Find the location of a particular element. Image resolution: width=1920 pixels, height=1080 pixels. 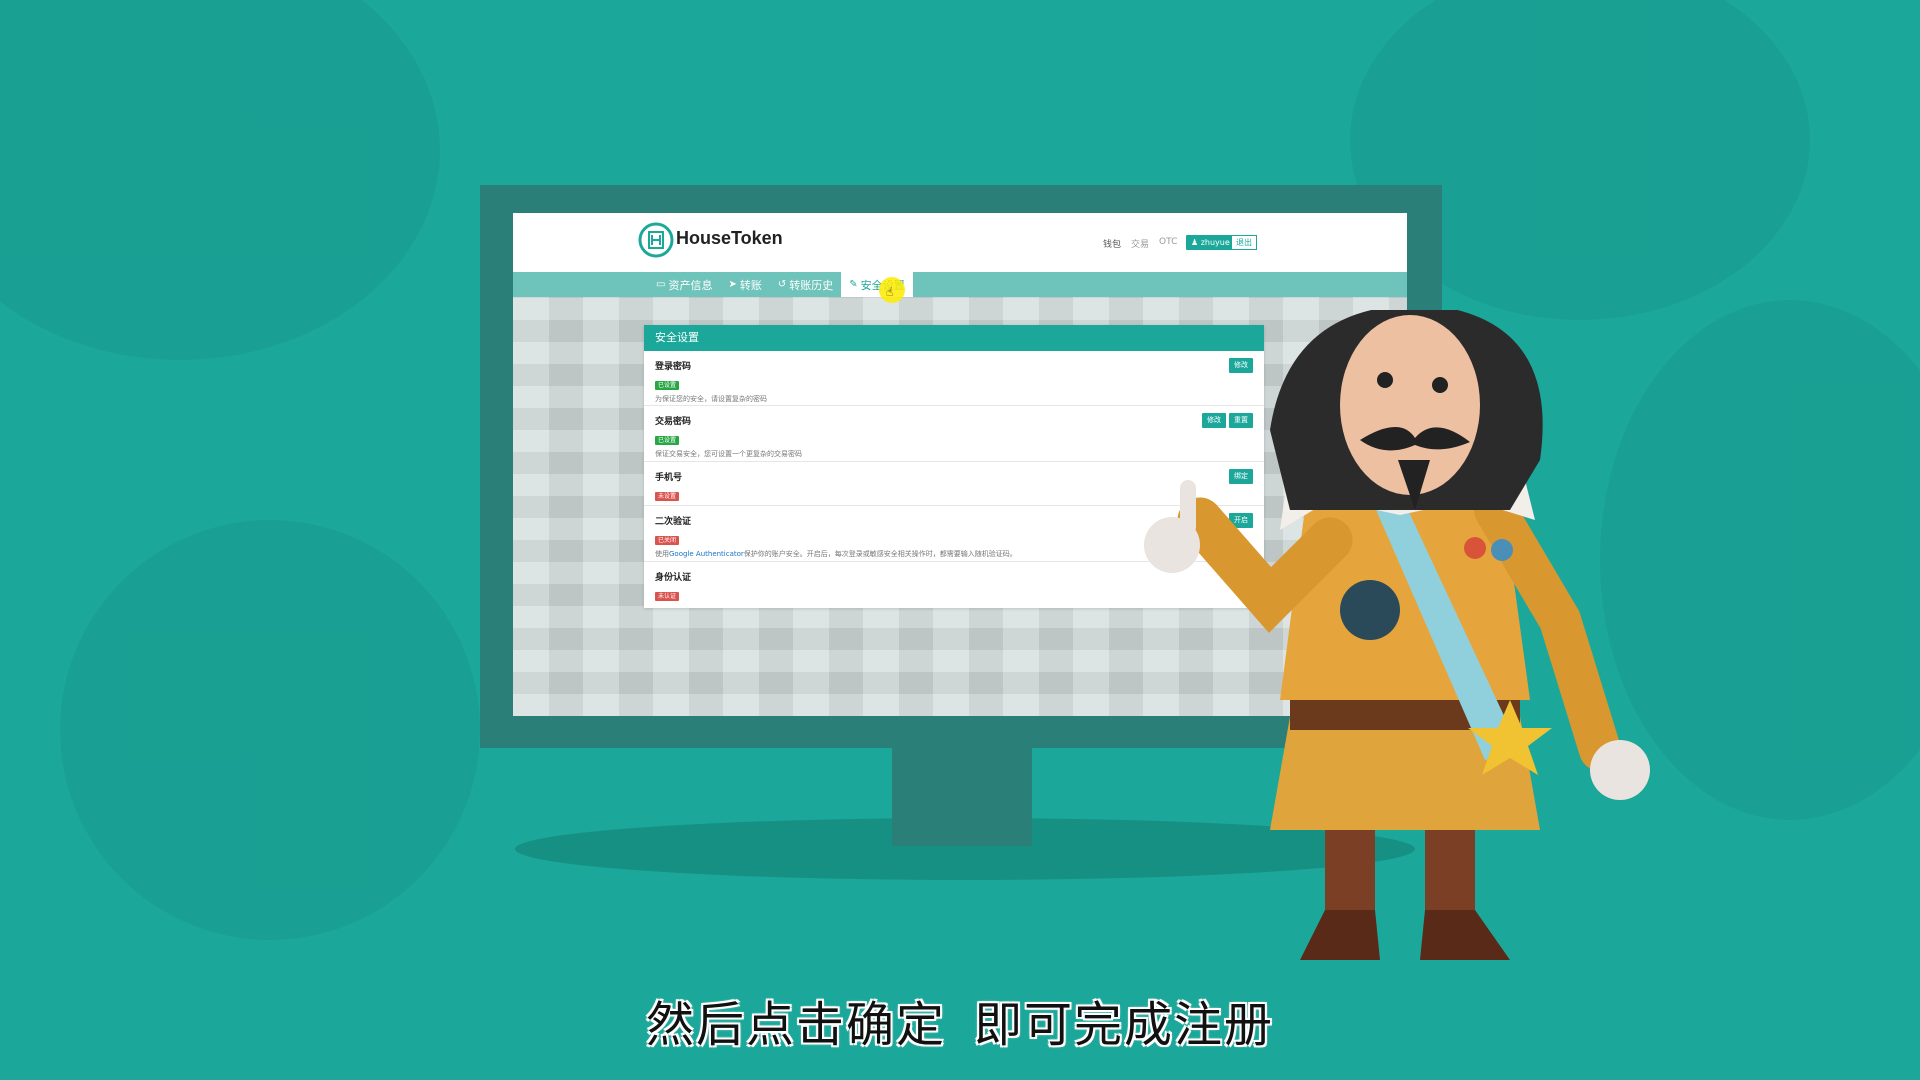

house-token-logo-icon is located at coordinates (656, 240).